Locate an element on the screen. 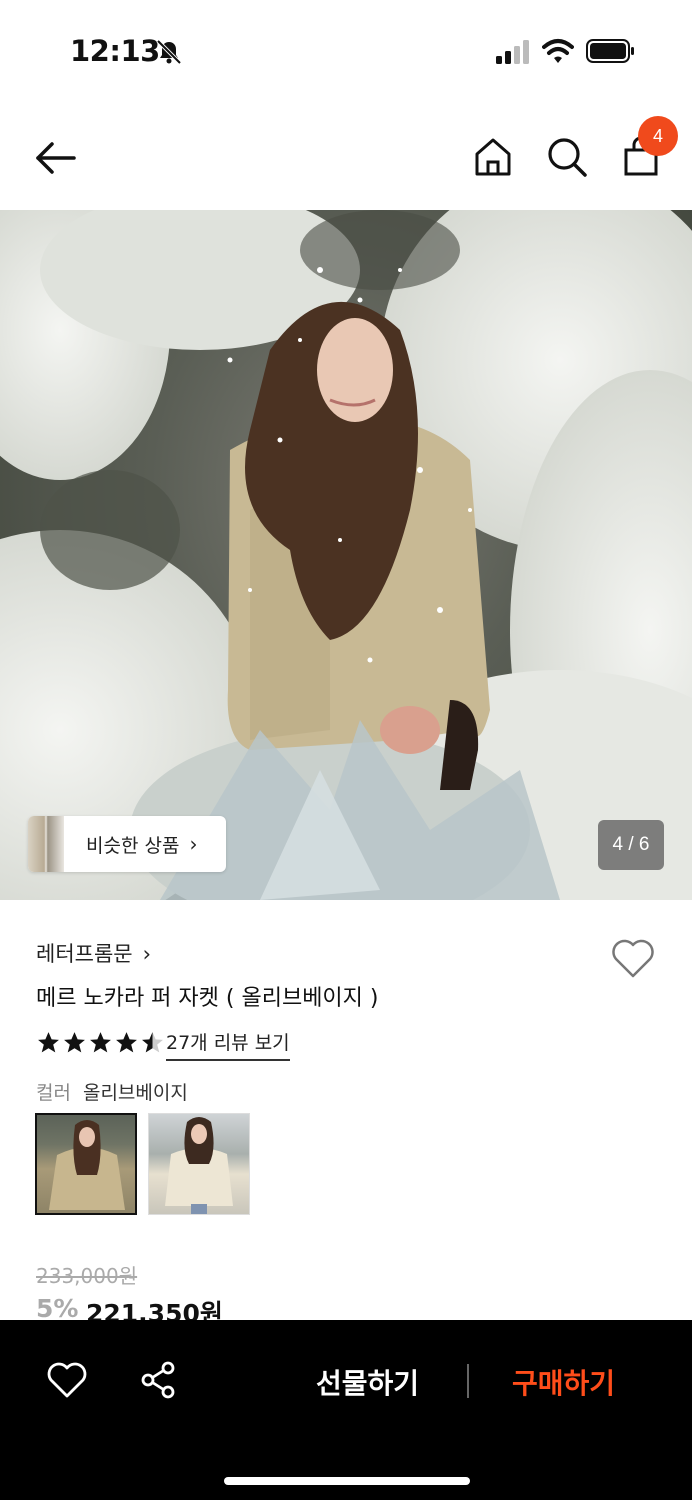 The height and width of the screenshot is (1500, 692). buy-button: 구매하기 is located at coordinates (563, 1382).